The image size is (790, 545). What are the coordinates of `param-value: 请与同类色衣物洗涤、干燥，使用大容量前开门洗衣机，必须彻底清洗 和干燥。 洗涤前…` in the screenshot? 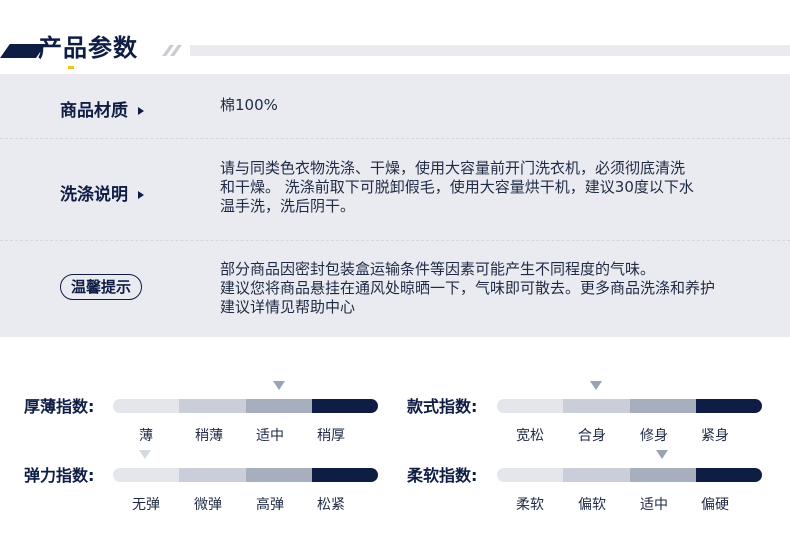 It's located at (457, 187).